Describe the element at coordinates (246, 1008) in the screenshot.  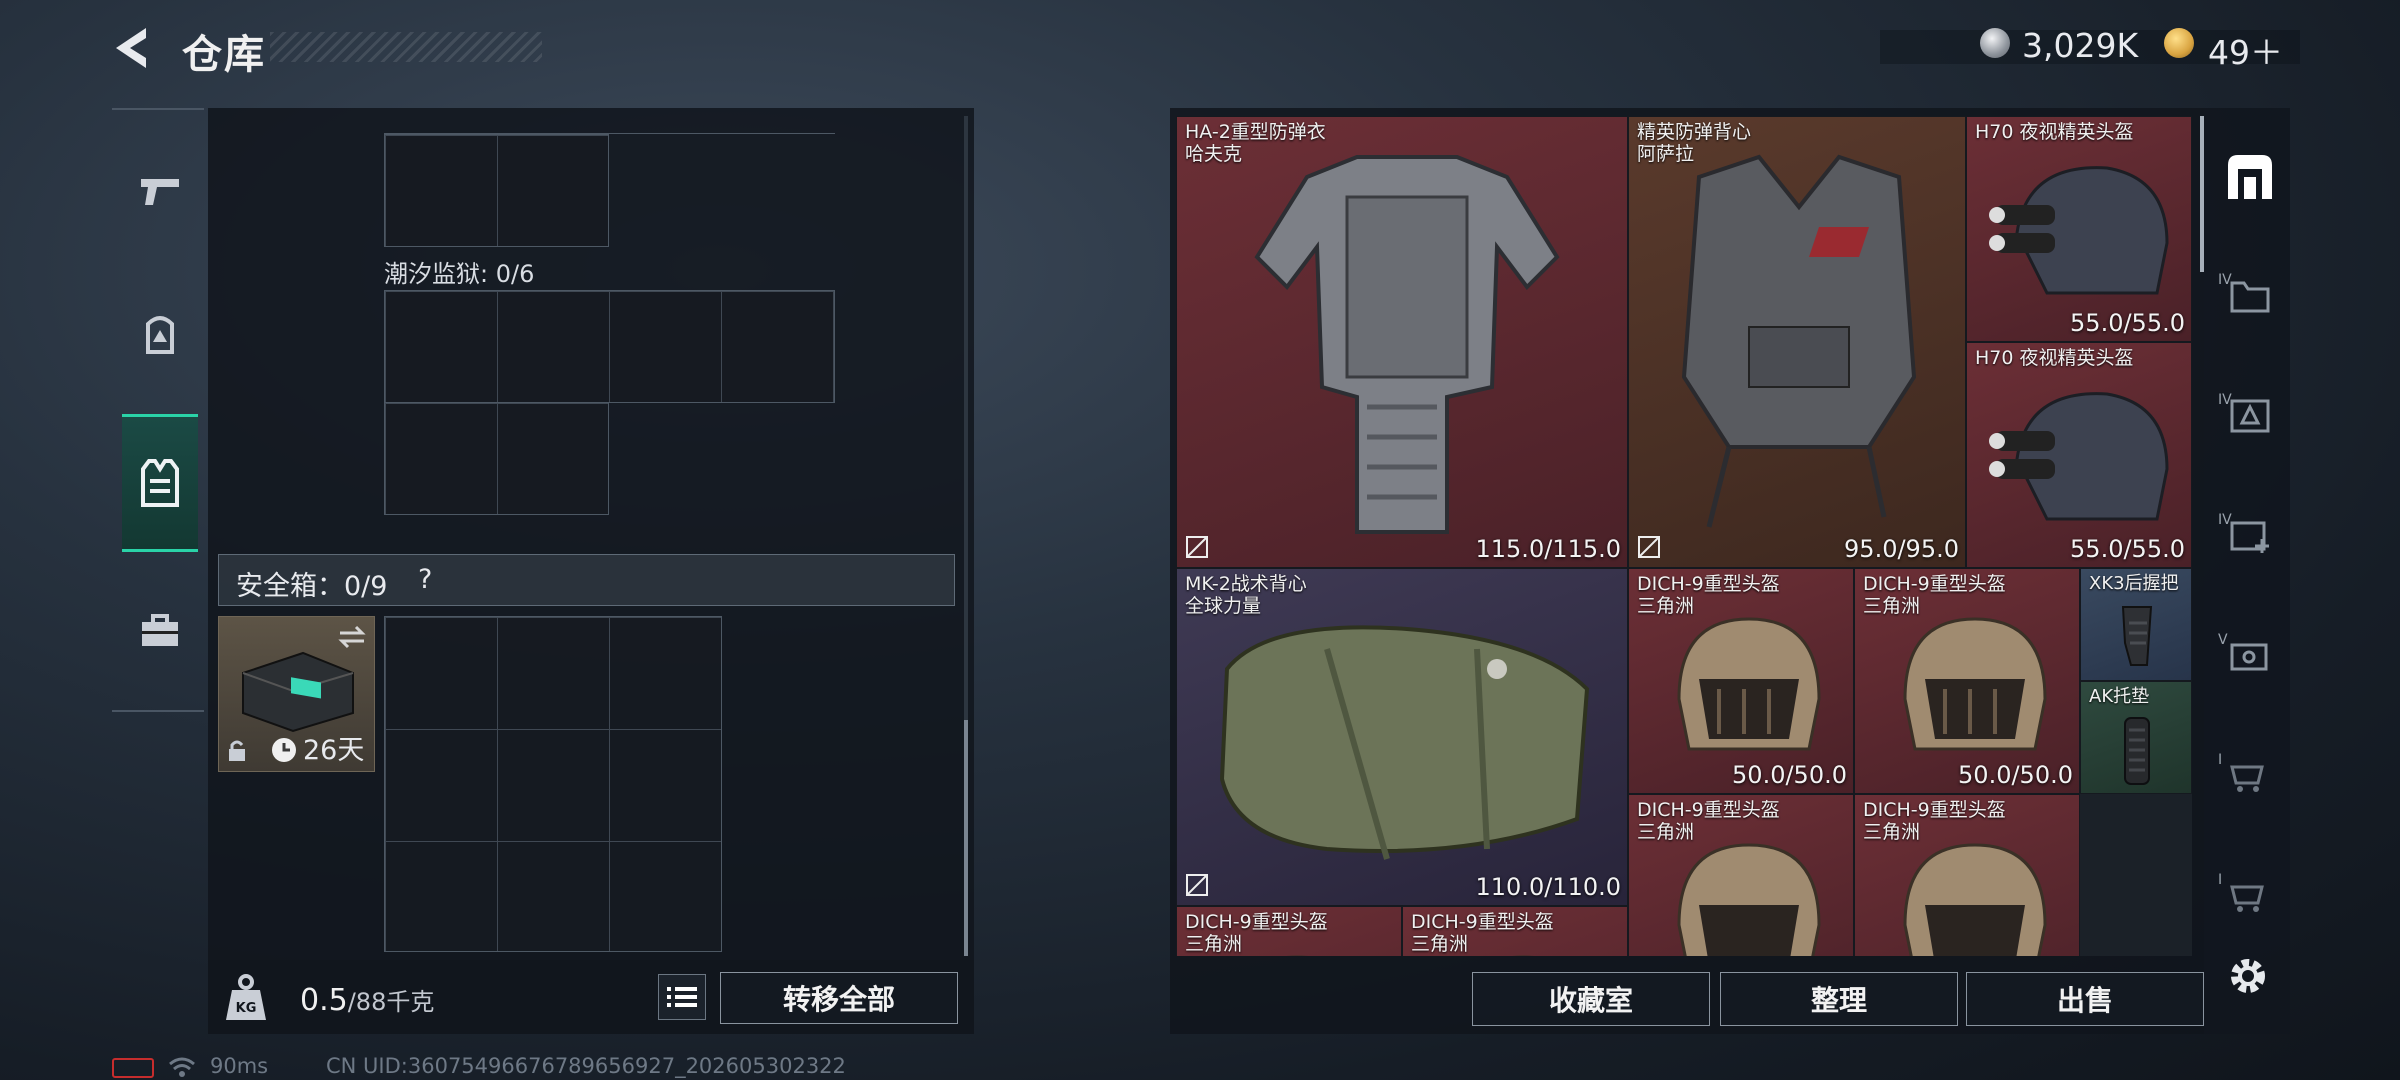
I see `svg-text: KG` at that location.